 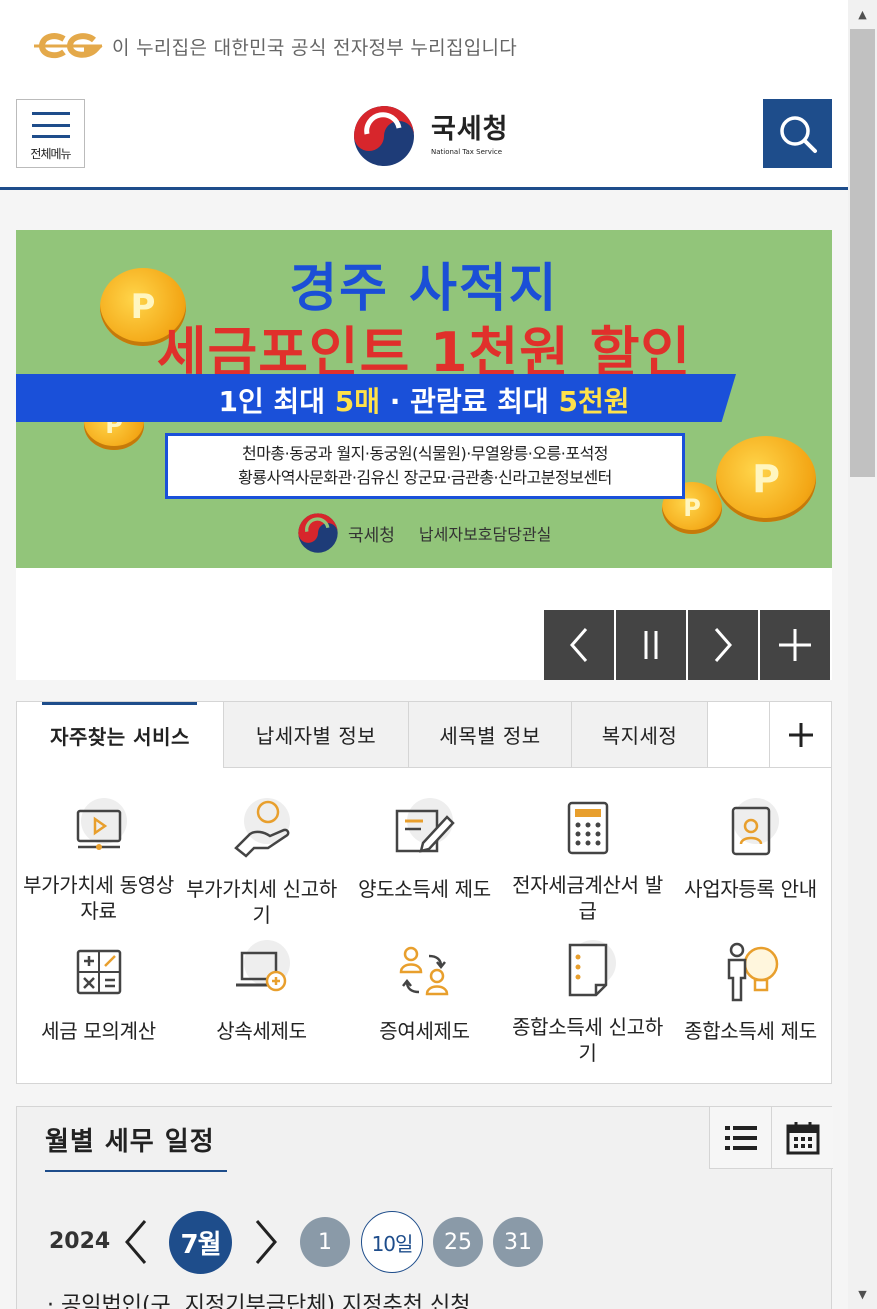 I want to click on service-label: 종합소득세 제도, so click(x=750, y=1031).